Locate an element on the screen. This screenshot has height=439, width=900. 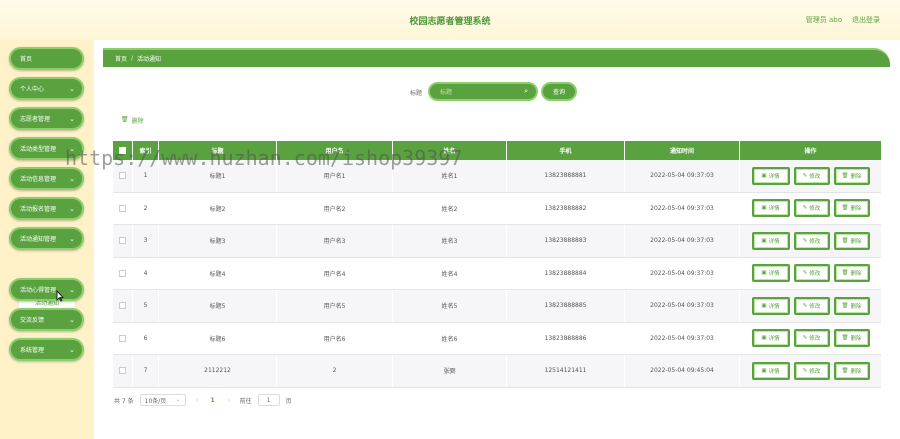
cell-username: 用户名5 is located at coordinates (335, 306).